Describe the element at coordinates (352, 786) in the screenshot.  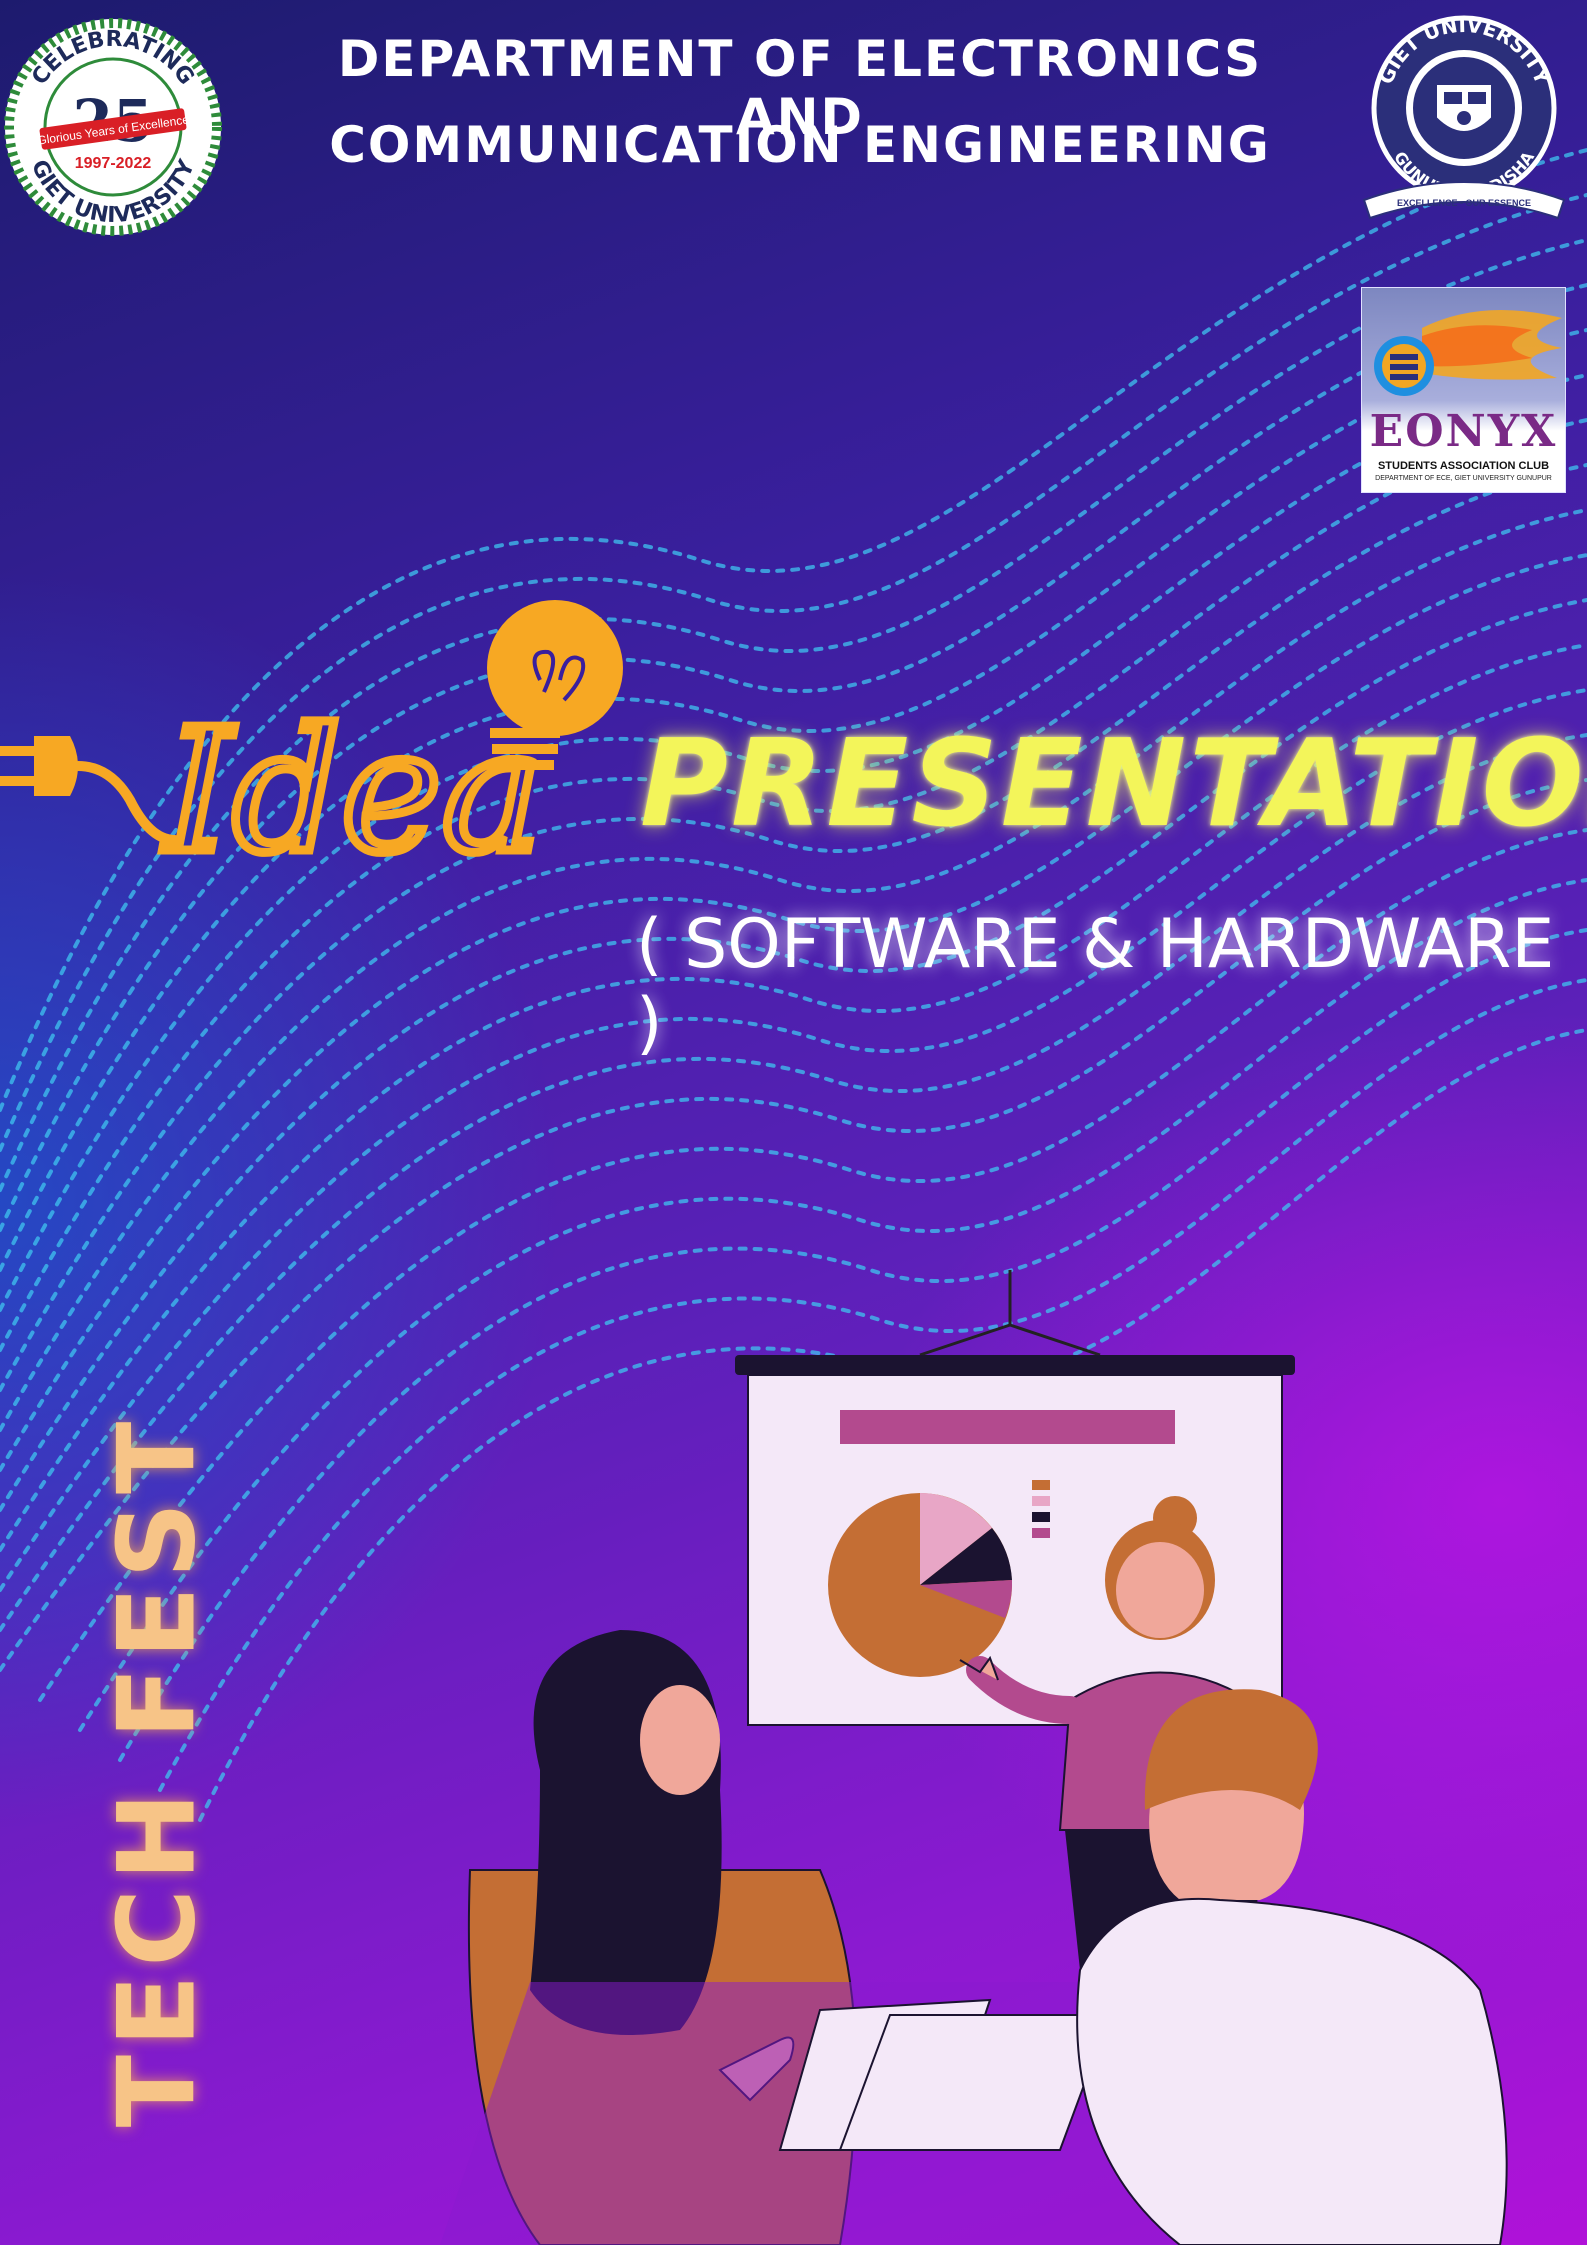
I see `idea-word: Idea` at that location.